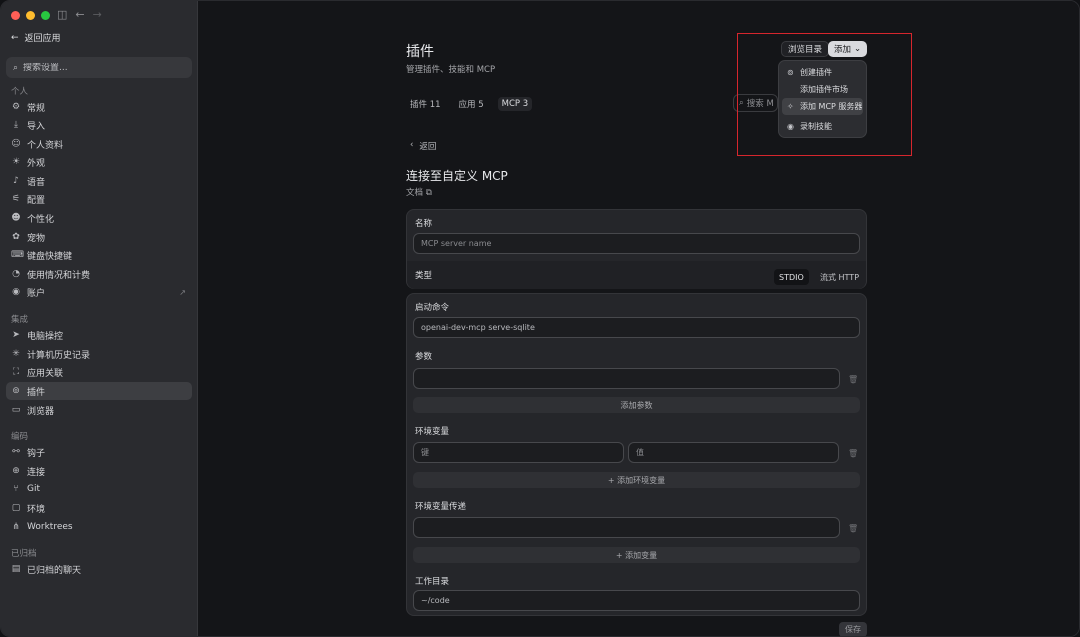  Describe the element at coordinates (99, 410) in the screenshot. I see `sidebar-item-browser: ▭ 浏览器` at that location.